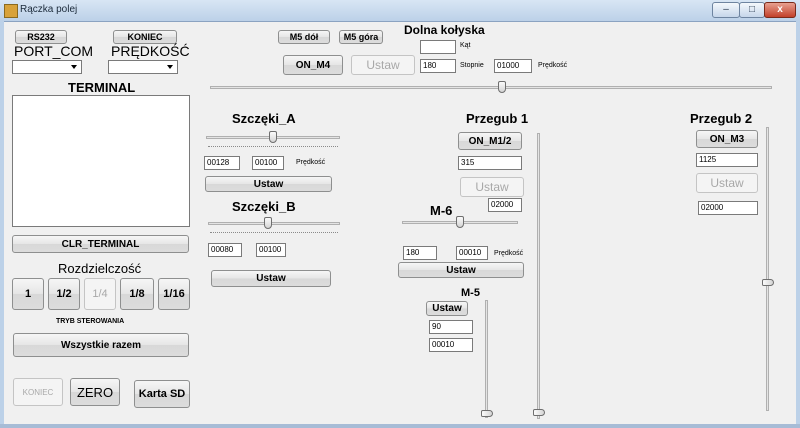  I want to click on szczeki-b-slider-thumb, so click(267, 223).